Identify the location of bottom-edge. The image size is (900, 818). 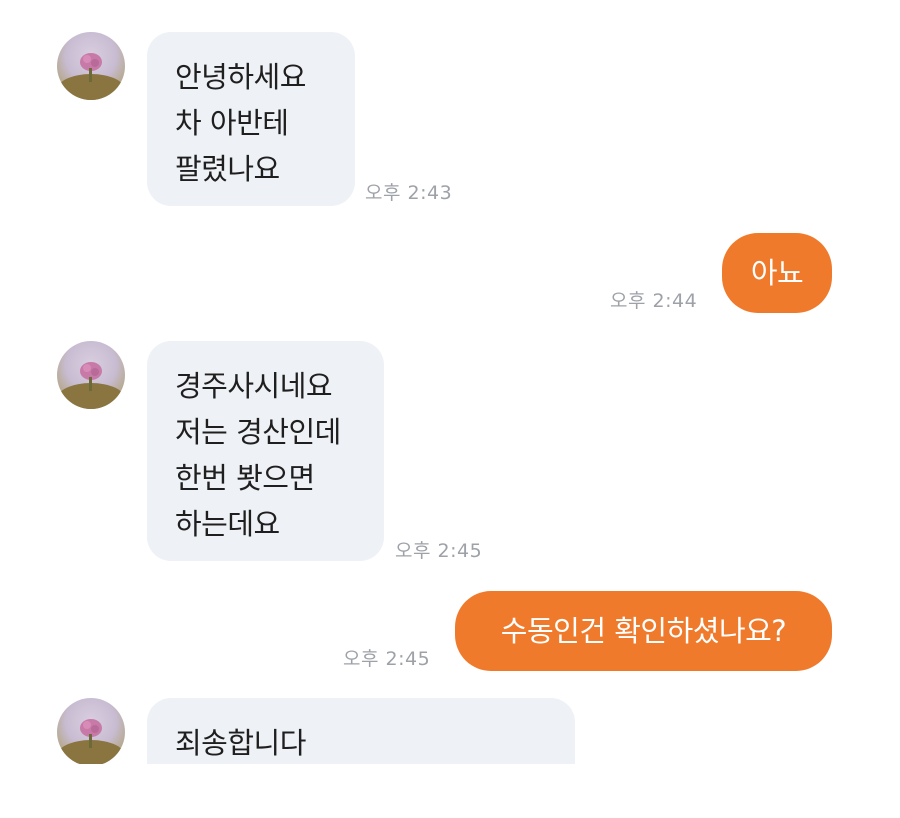
(450, 791).